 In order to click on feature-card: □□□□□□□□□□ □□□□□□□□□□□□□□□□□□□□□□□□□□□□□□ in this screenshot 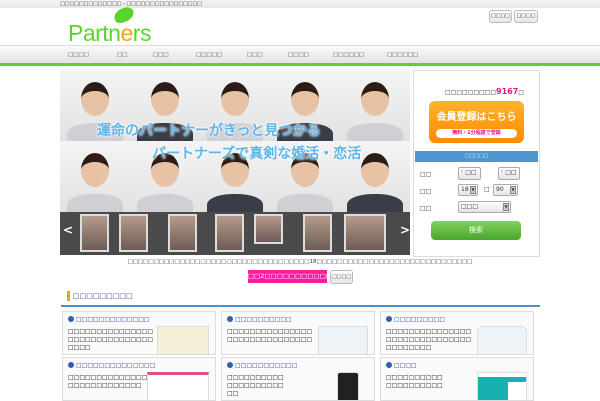, I will do `click(298, 333)`.